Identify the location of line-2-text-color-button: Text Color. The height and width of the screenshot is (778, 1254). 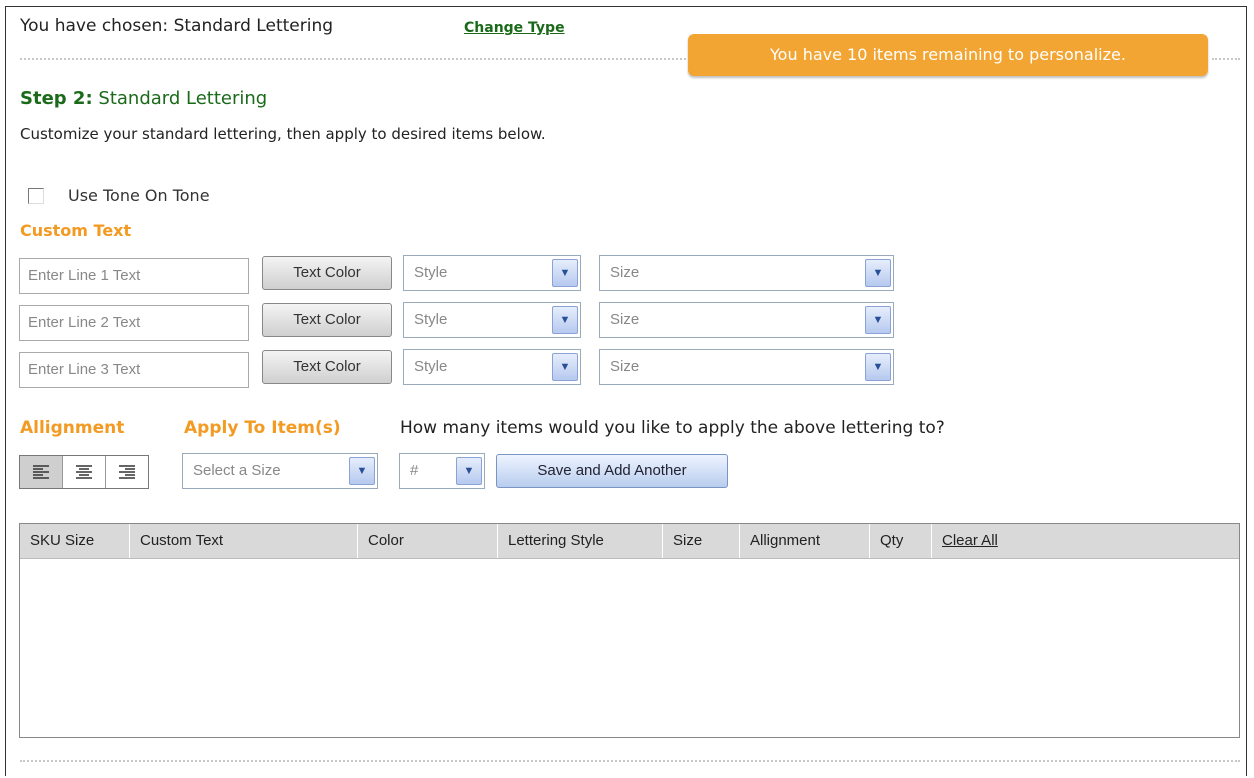
(327, 320).